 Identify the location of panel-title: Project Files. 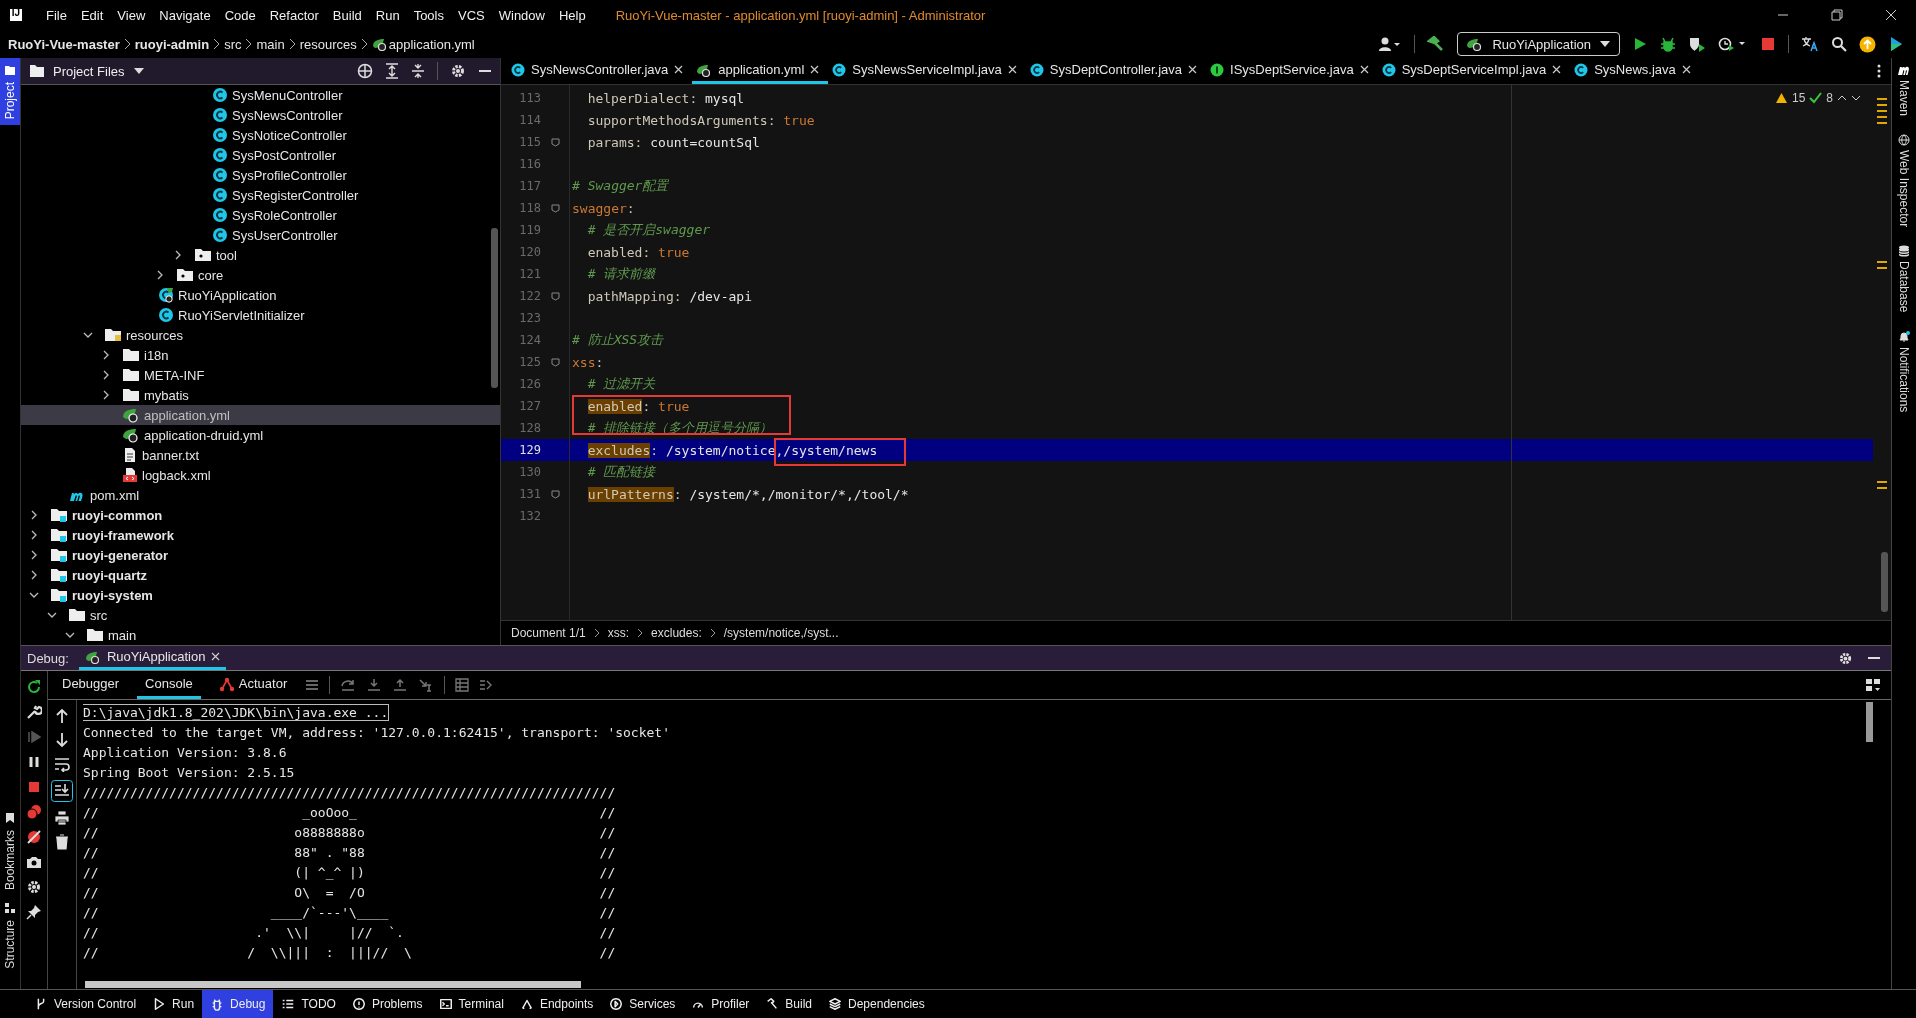
(89, 71).